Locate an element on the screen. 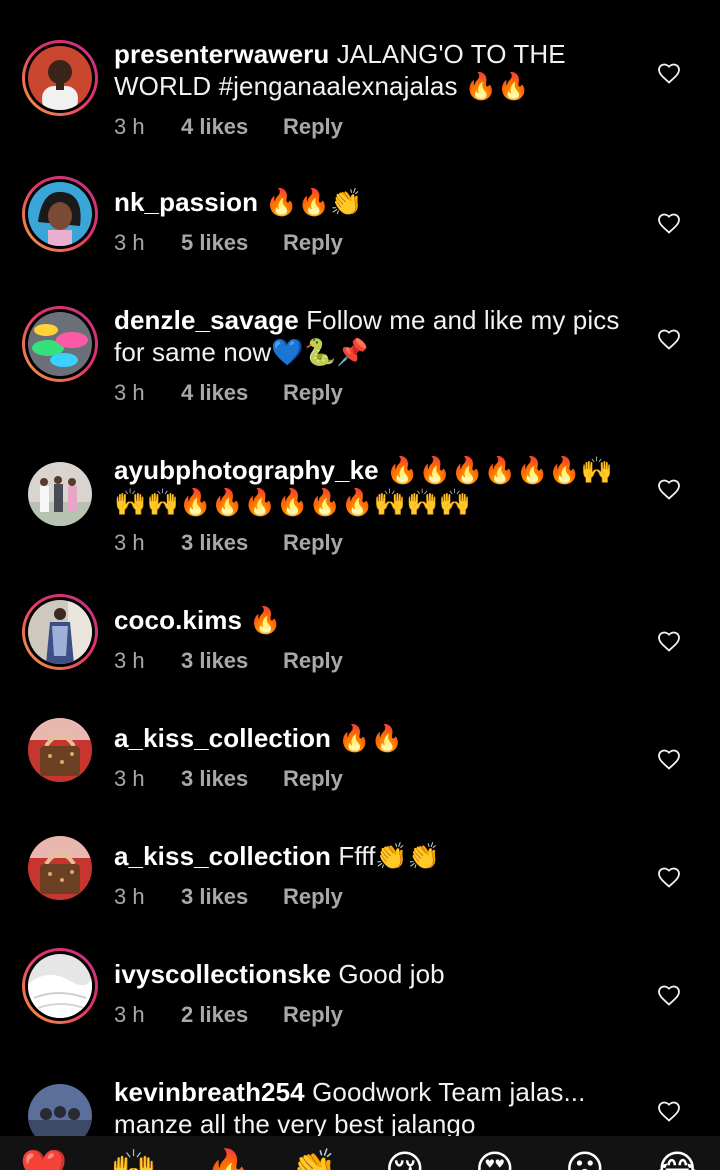  comment-username: nk_passion is located at coordinates (186, 202).